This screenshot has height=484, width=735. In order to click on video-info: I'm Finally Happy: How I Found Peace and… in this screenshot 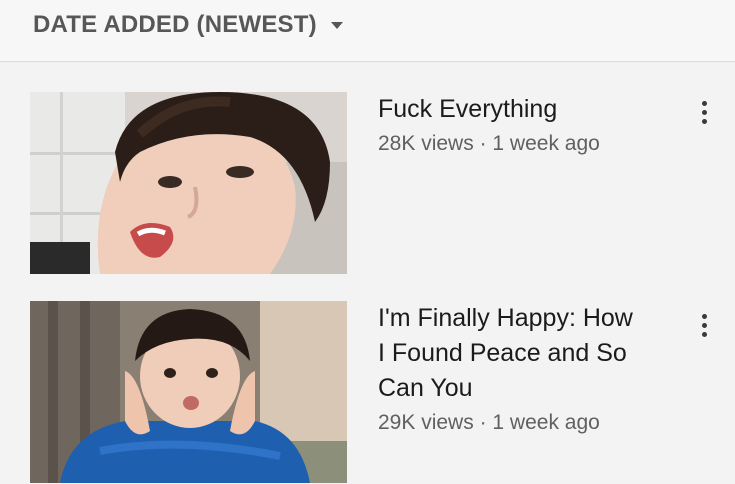, I will do `click(528, 369)`.